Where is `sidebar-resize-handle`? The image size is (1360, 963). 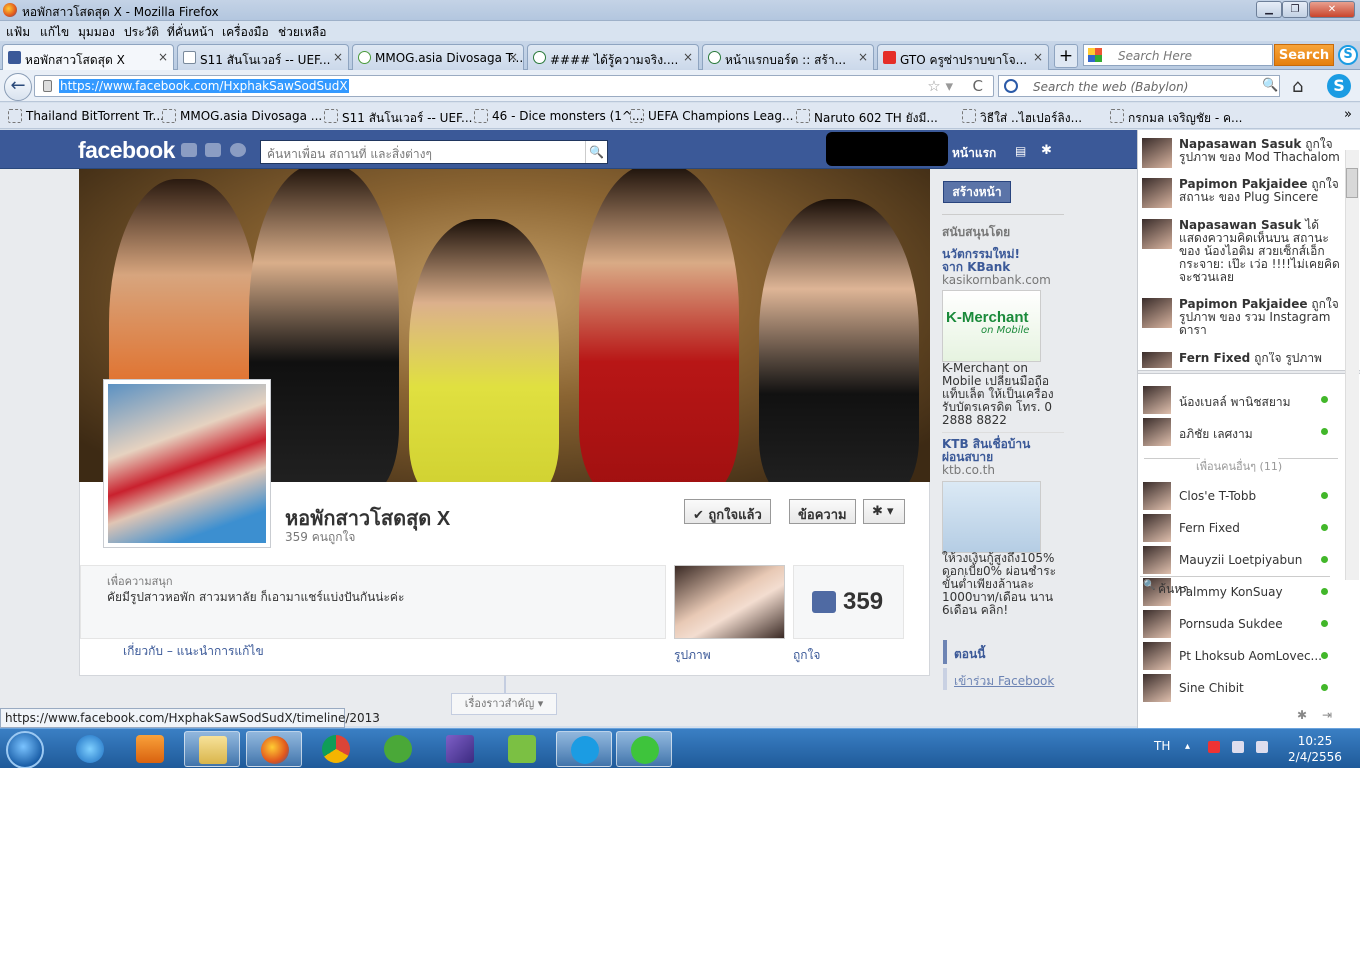
sidebar-resize-handle is located at coordinates (1249, 372).